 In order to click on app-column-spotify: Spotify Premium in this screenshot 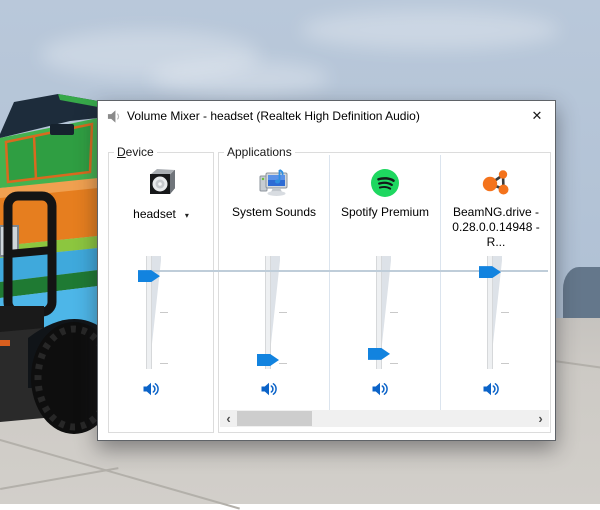, I will do `click(385, 282)`.